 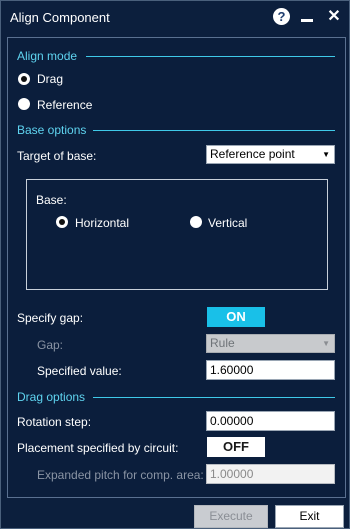 I want to click on specify-gap-toggle: ON, so click(x=236, y=317).